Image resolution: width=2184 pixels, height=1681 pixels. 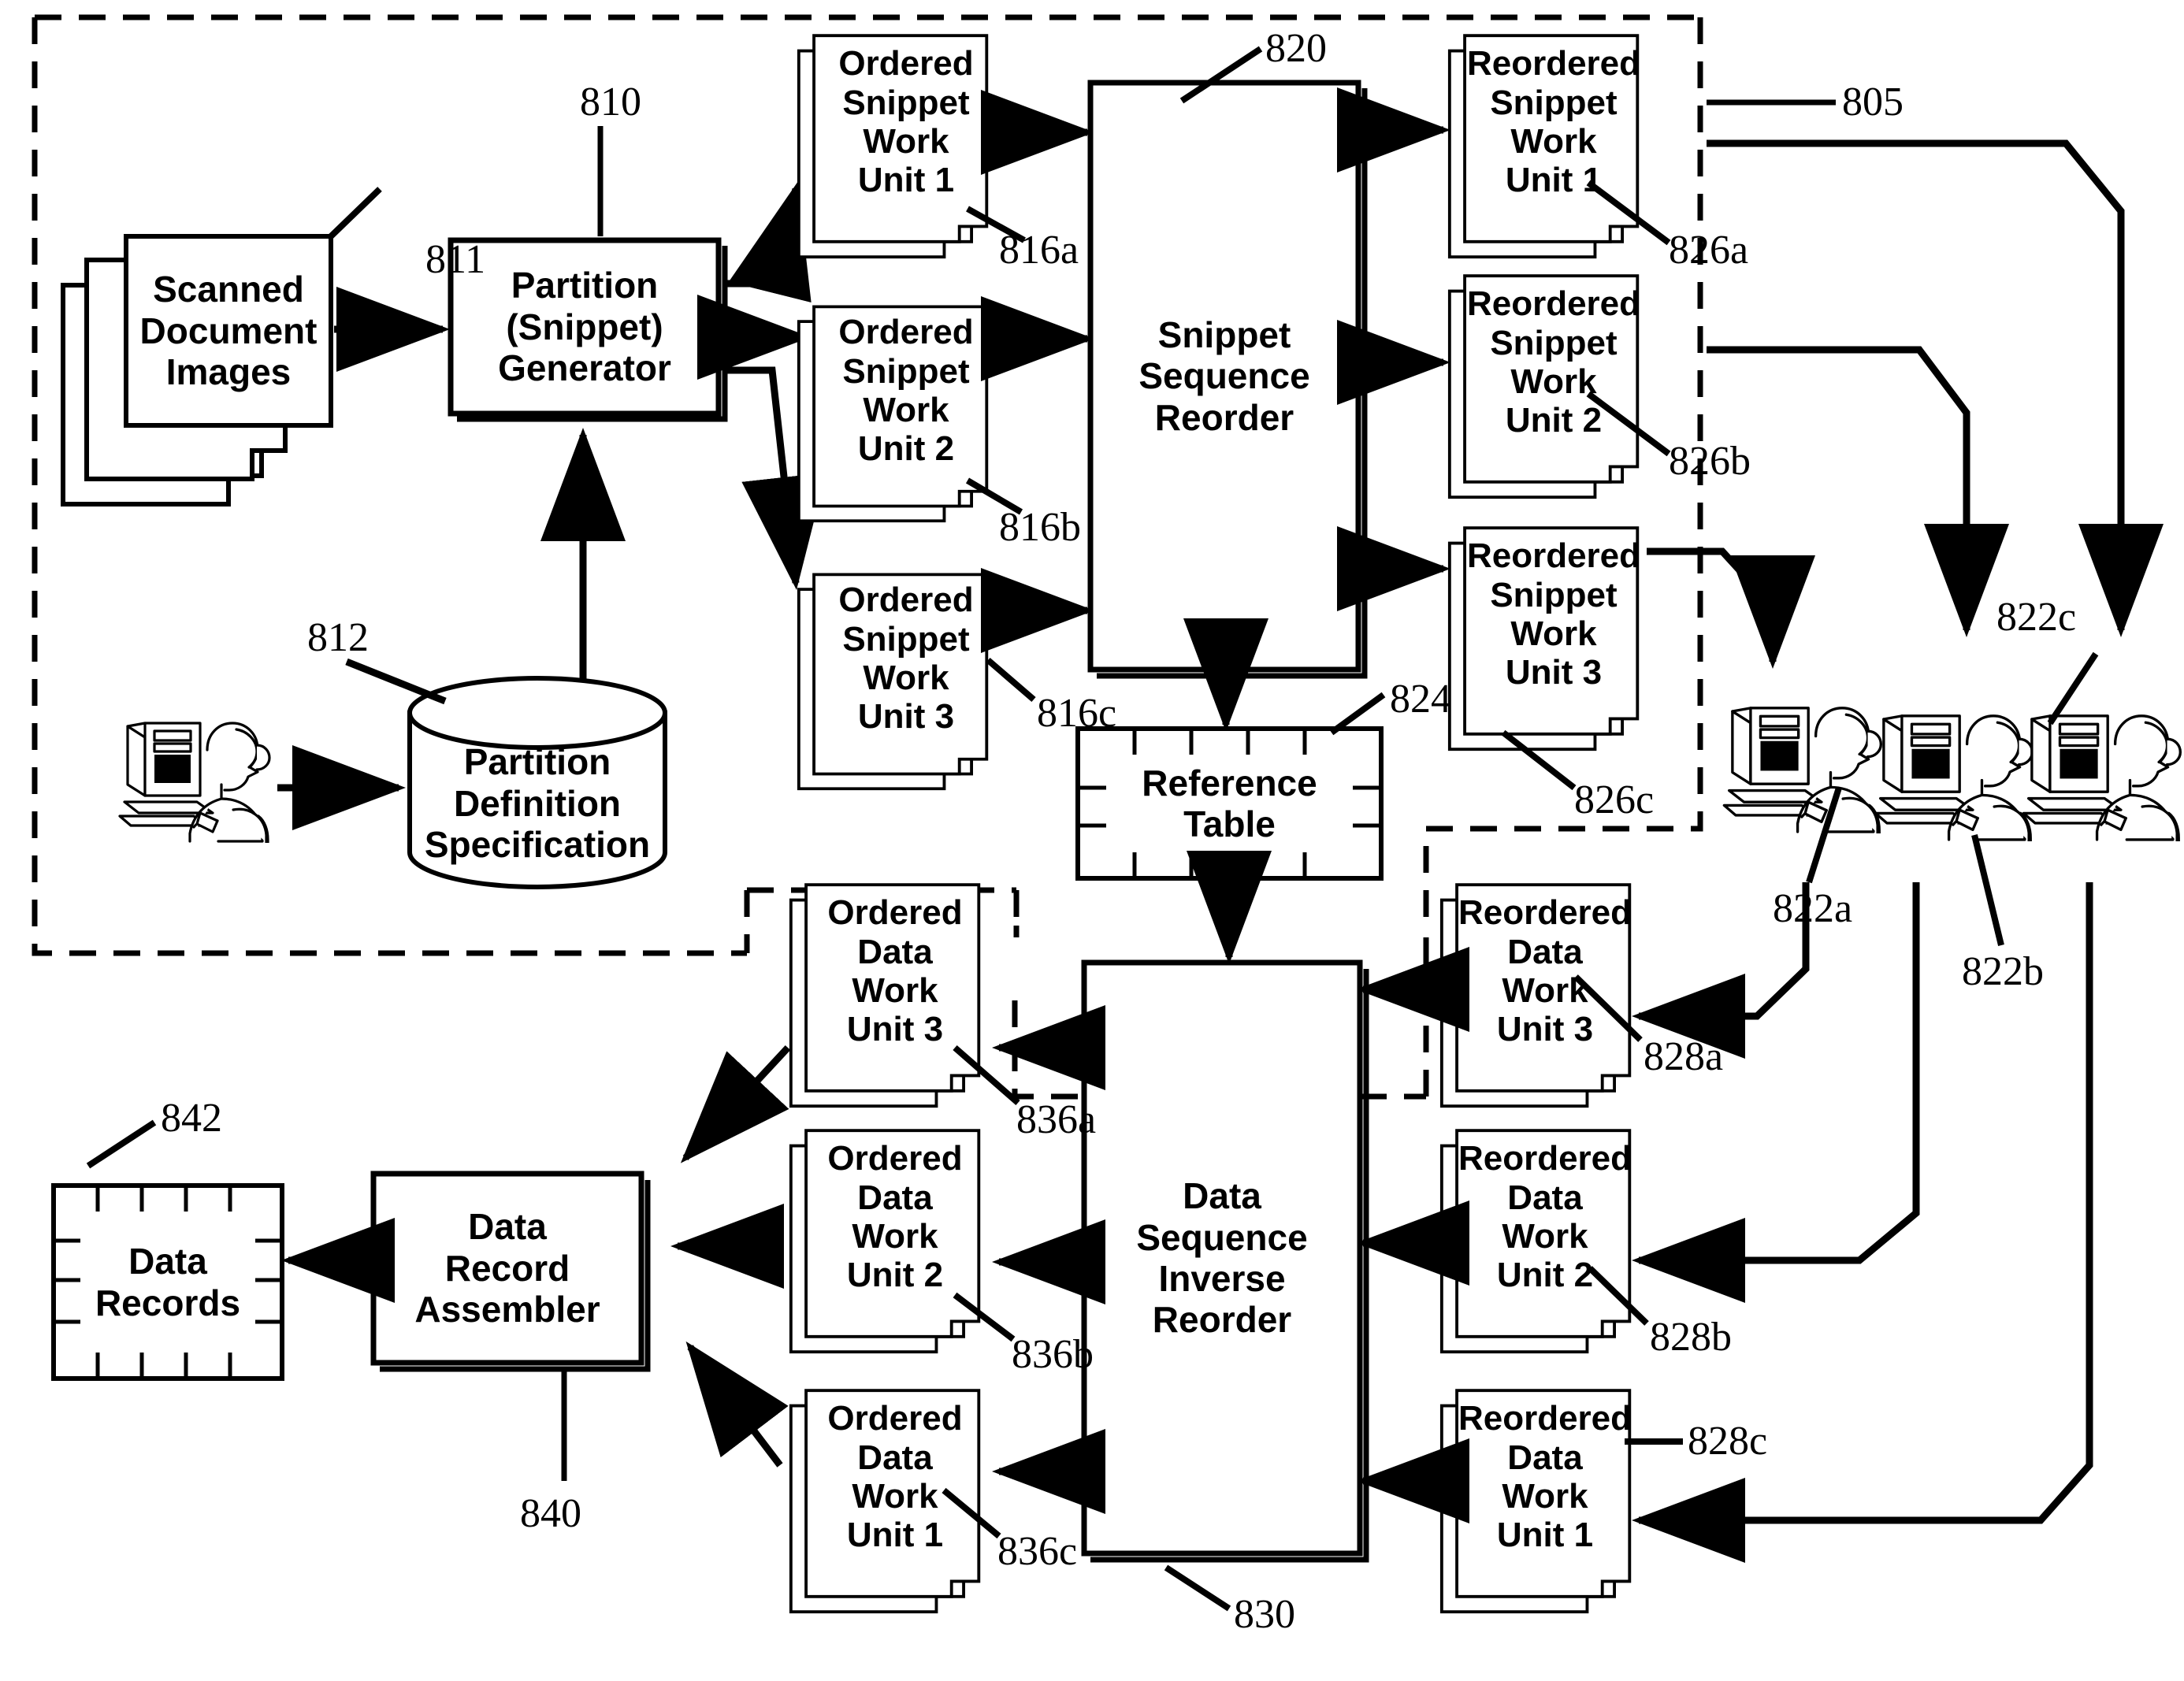 I want to click on ref-826c: 826c, so click(x=1614, y=799).